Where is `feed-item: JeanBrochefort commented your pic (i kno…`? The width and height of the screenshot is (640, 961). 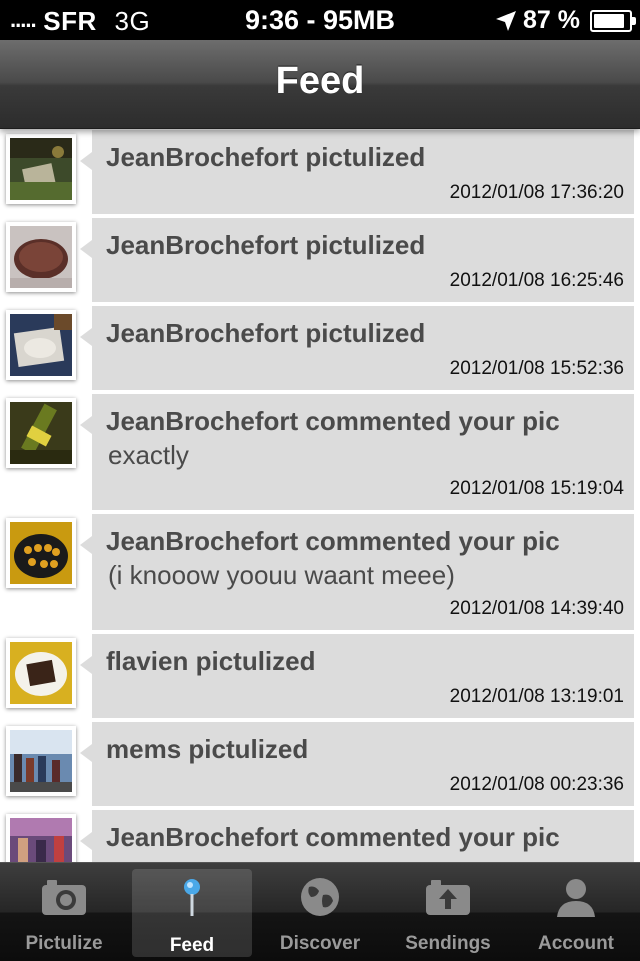 feed-item: JeanBrochefort commented your pic (i kno… is located at coordinates (320, 572).